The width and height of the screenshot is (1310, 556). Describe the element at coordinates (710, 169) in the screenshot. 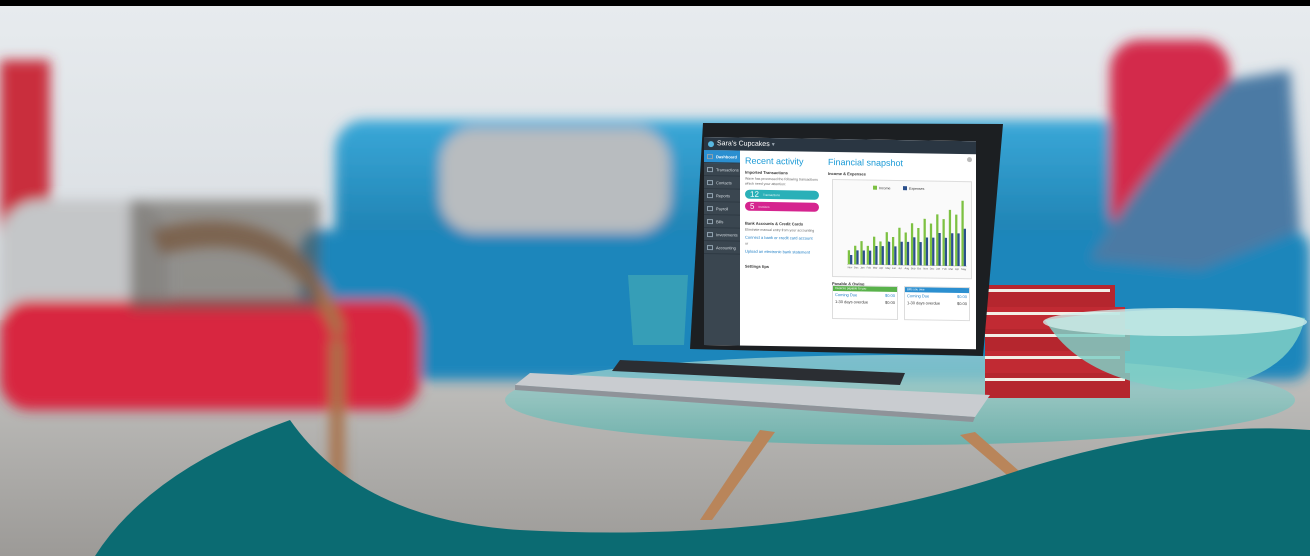

I see `transactions-icon` at that location.